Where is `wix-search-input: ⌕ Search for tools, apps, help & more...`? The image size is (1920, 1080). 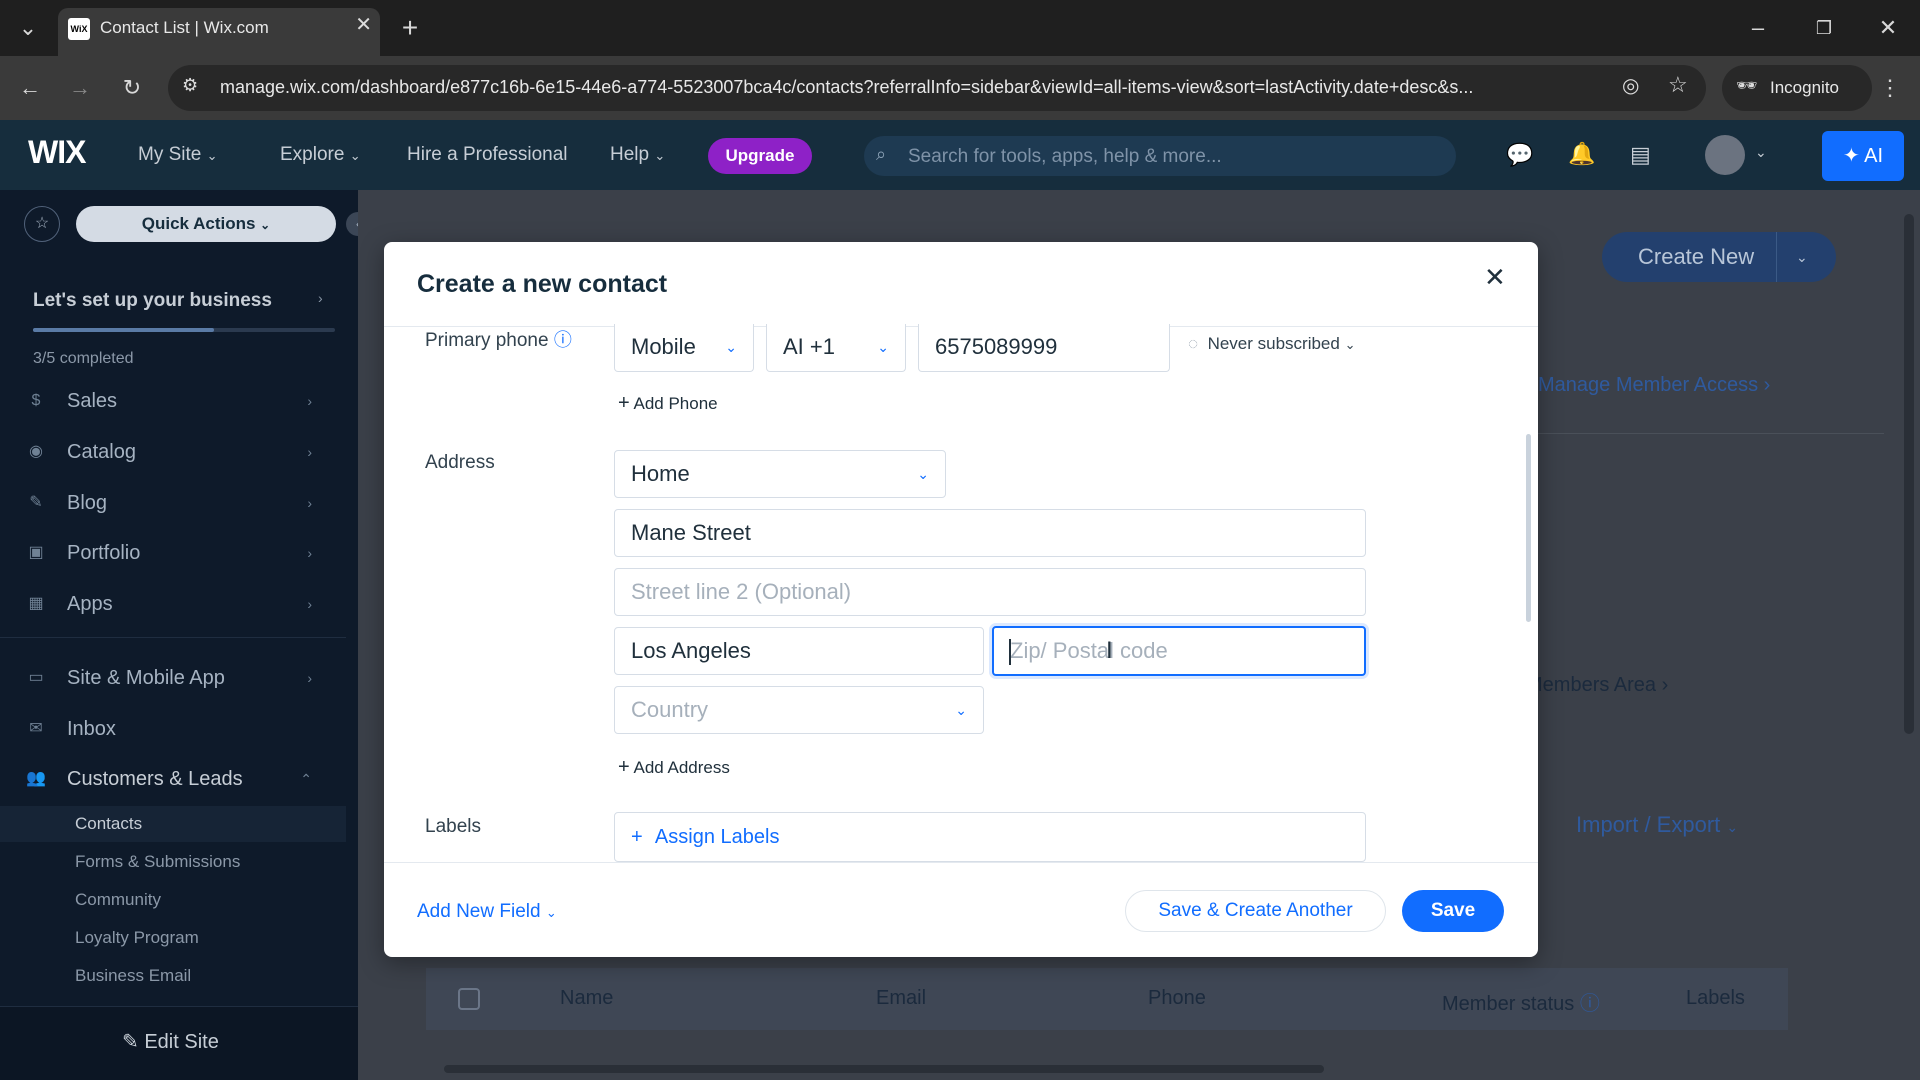
wix-search-input: ⌕ Search for tools, apps, help & more... is located at coordinates (1160, 156).